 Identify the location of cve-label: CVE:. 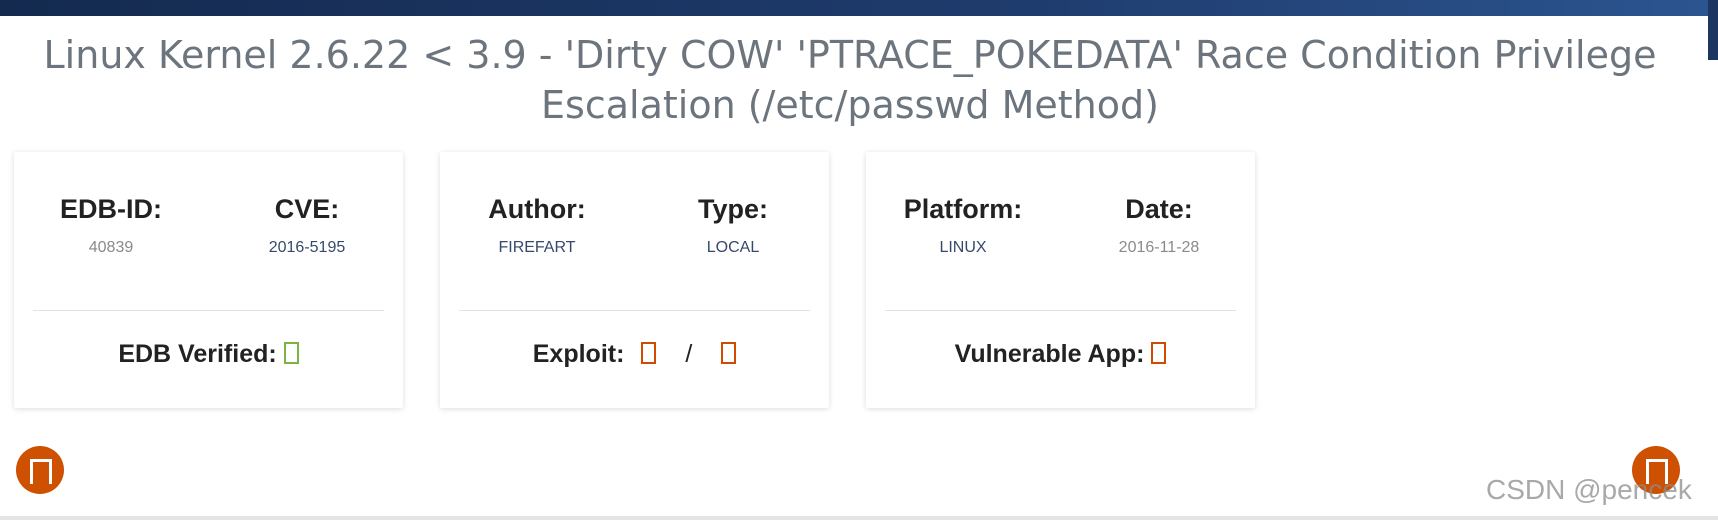
(307, 209).